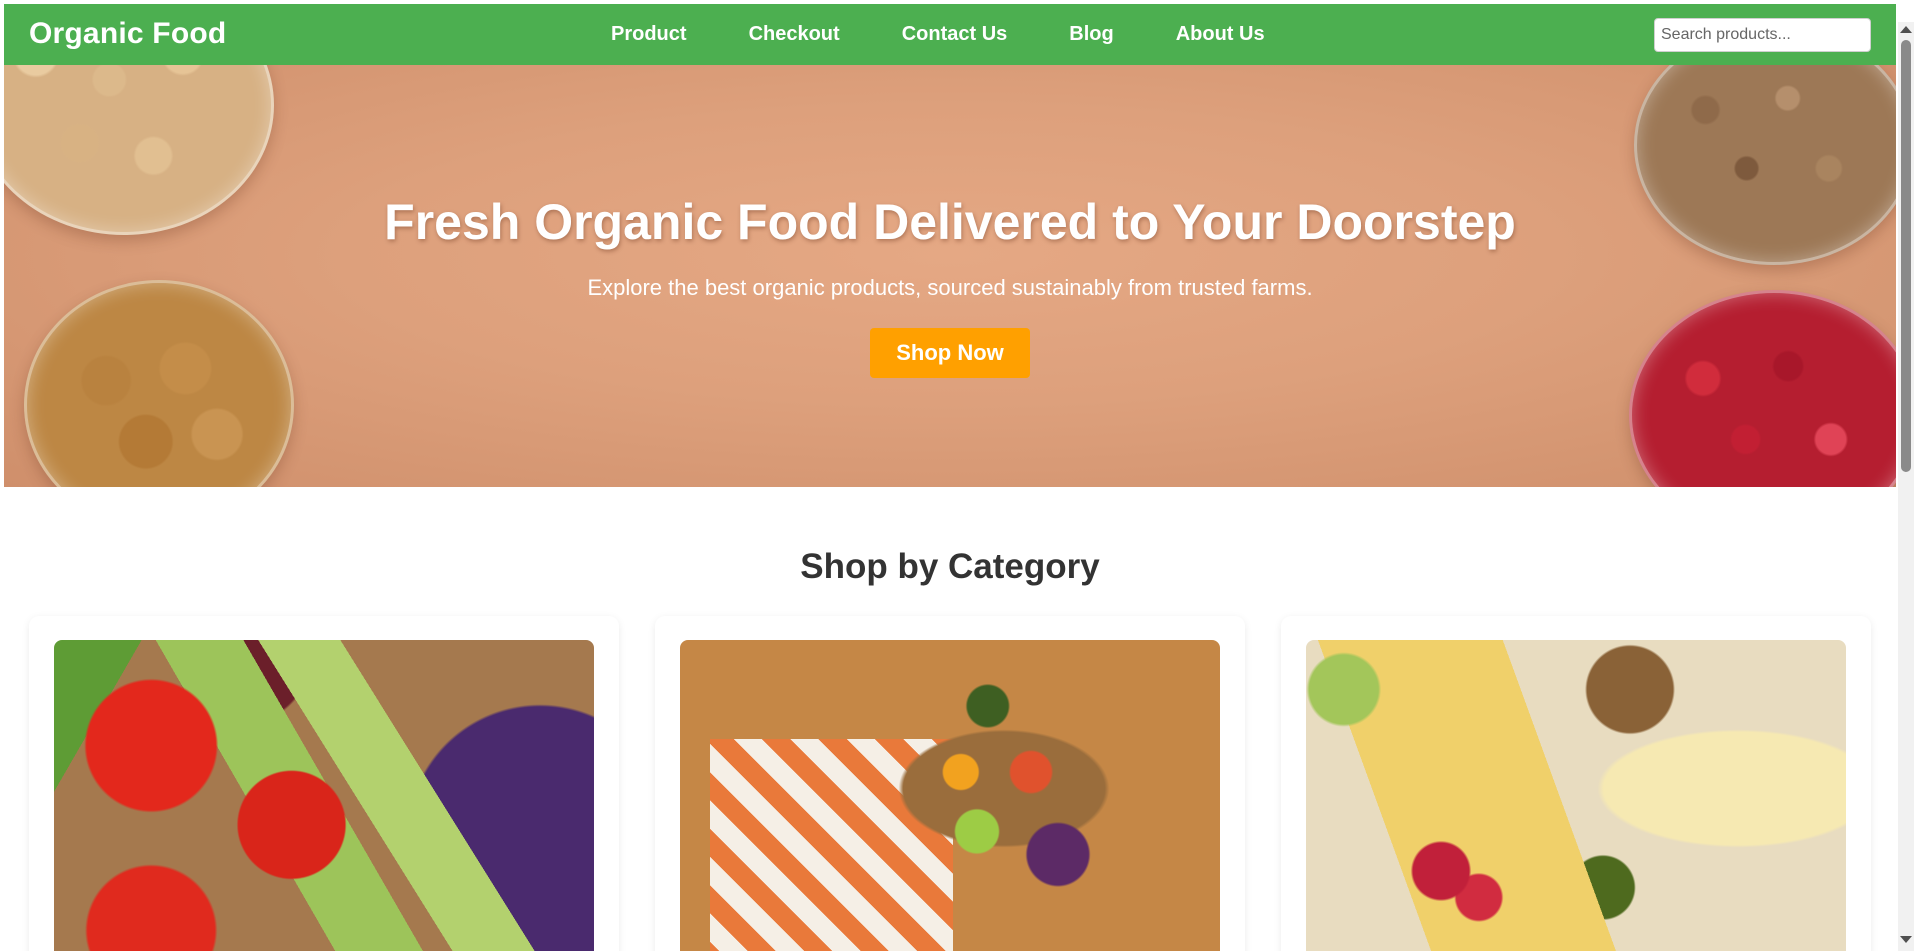 The image size is (1918, 951). Describe the element at coordinates (1906, 29) in the screenshot. I see `scroll-up-arrow-icon` at that location.